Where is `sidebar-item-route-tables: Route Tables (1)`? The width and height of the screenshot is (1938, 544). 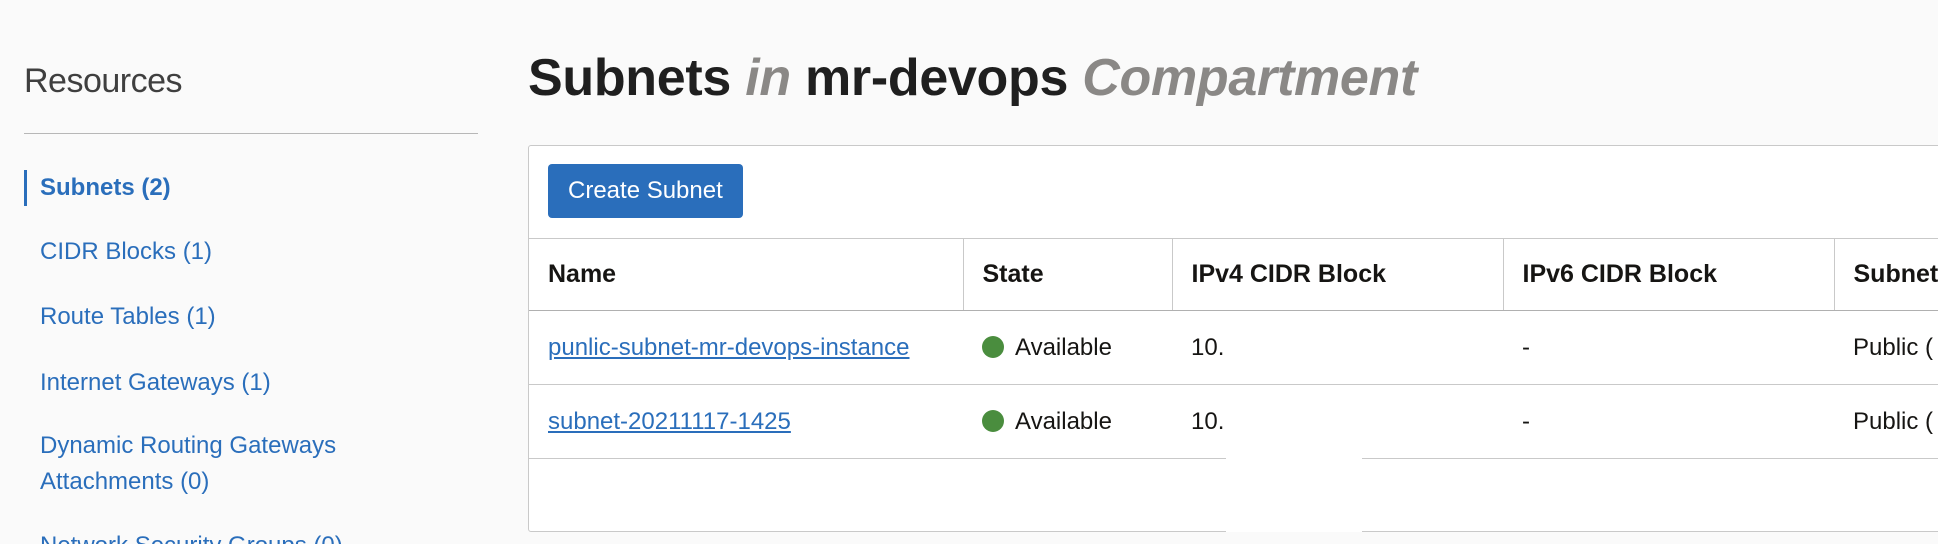 sidebar-item-route-tables: Route Tables (1) is located at coordinates (251, 317).